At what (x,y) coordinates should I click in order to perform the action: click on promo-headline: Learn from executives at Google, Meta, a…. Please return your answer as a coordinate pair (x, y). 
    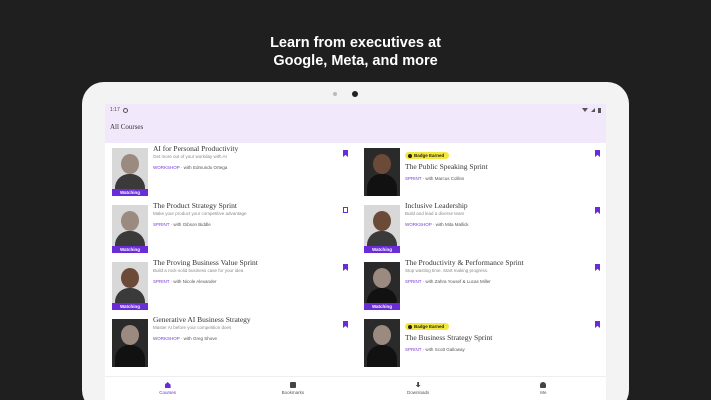
    Looking at the image, I should click on (355, 52).